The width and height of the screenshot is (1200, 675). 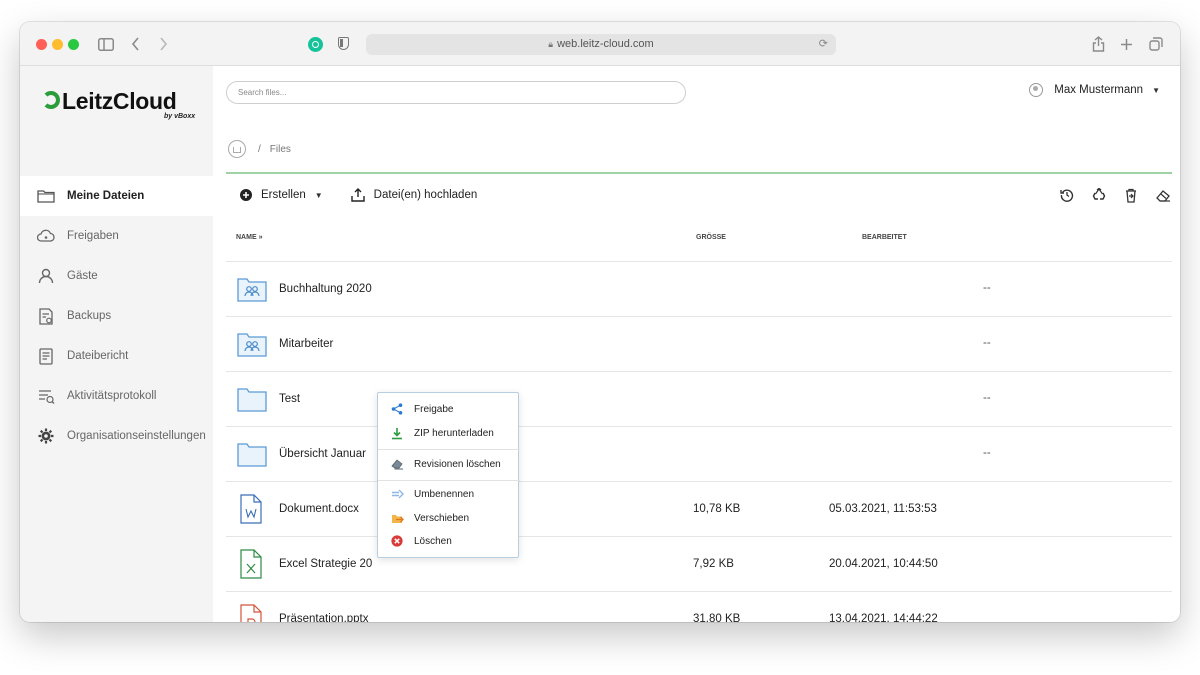 What do you see at coordinates (326, 564) in the screenshot?
I see `file-name: Excel Strategie 20` at bounding box center [326, 564].